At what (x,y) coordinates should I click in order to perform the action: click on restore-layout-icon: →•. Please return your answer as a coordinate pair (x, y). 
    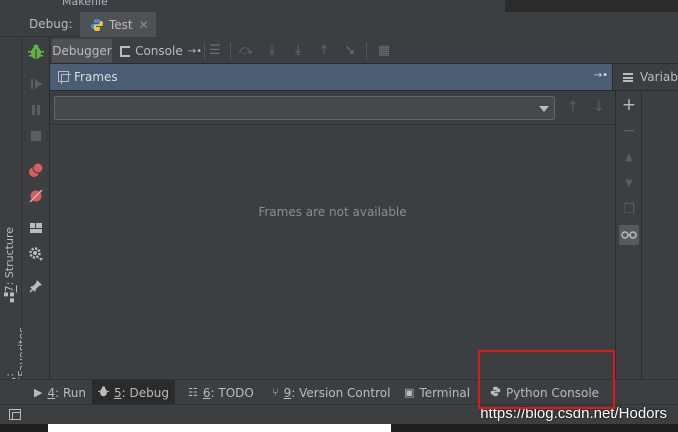
    Looking at the image, I should click on (195, 51).